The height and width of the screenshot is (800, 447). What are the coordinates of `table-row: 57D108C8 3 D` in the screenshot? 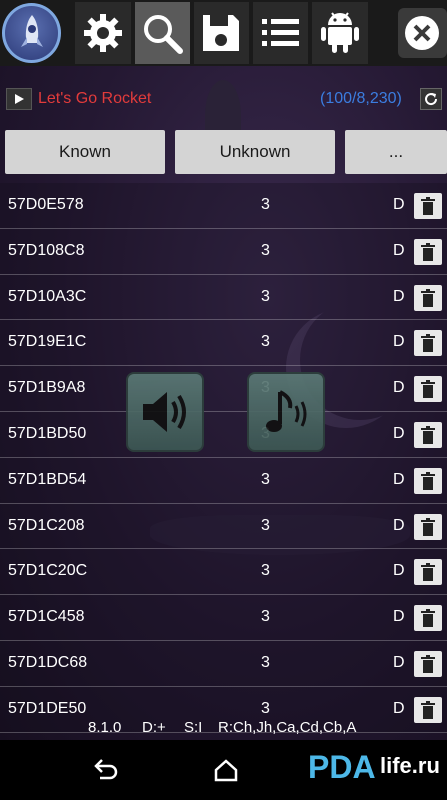 It's located at (223, 251).